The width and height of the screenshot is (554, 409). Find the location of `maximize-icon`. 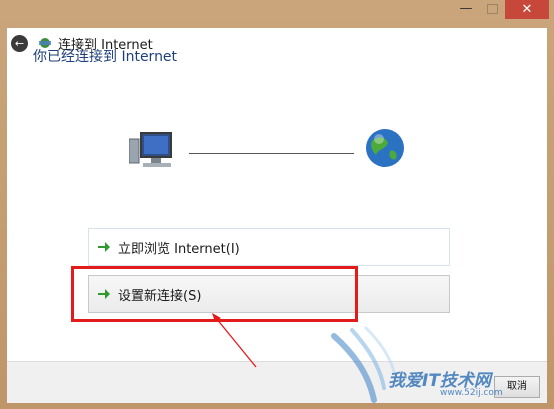

maximize-icon is located at coordinates (492, 9).